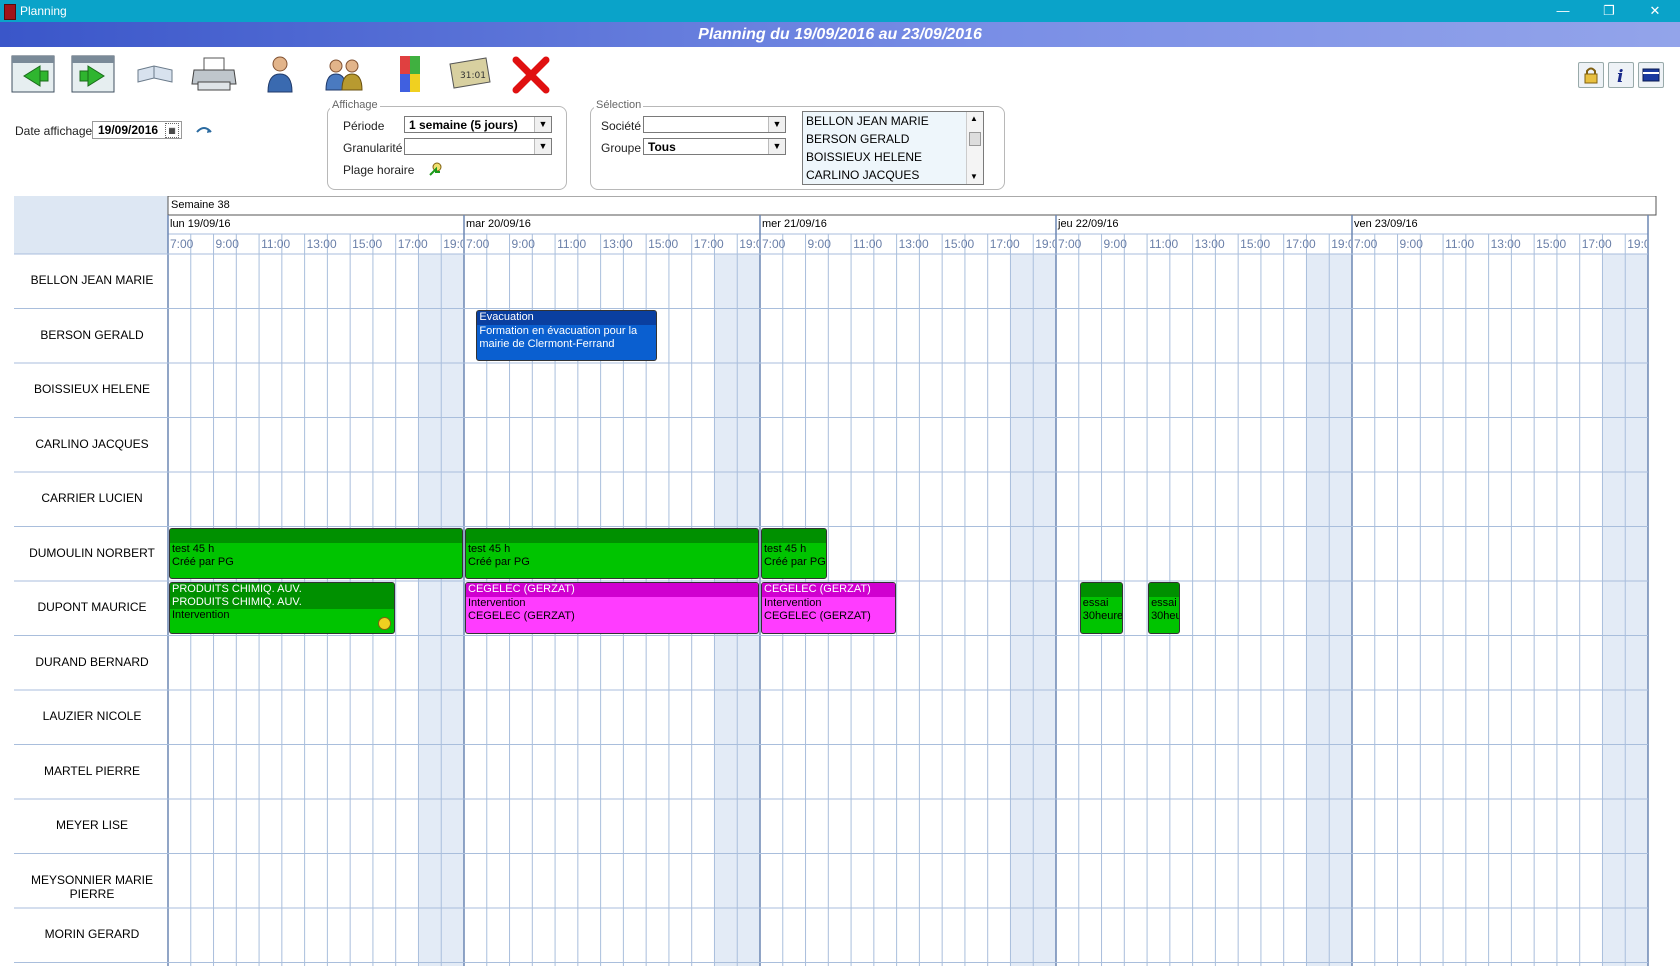 This screenshot has width=1680, height=966. What do you see at coordinates (92, 553) in the screenshot?
I see `row-label: DUMOULIN NORBERT` at bounding box center [92, 553].